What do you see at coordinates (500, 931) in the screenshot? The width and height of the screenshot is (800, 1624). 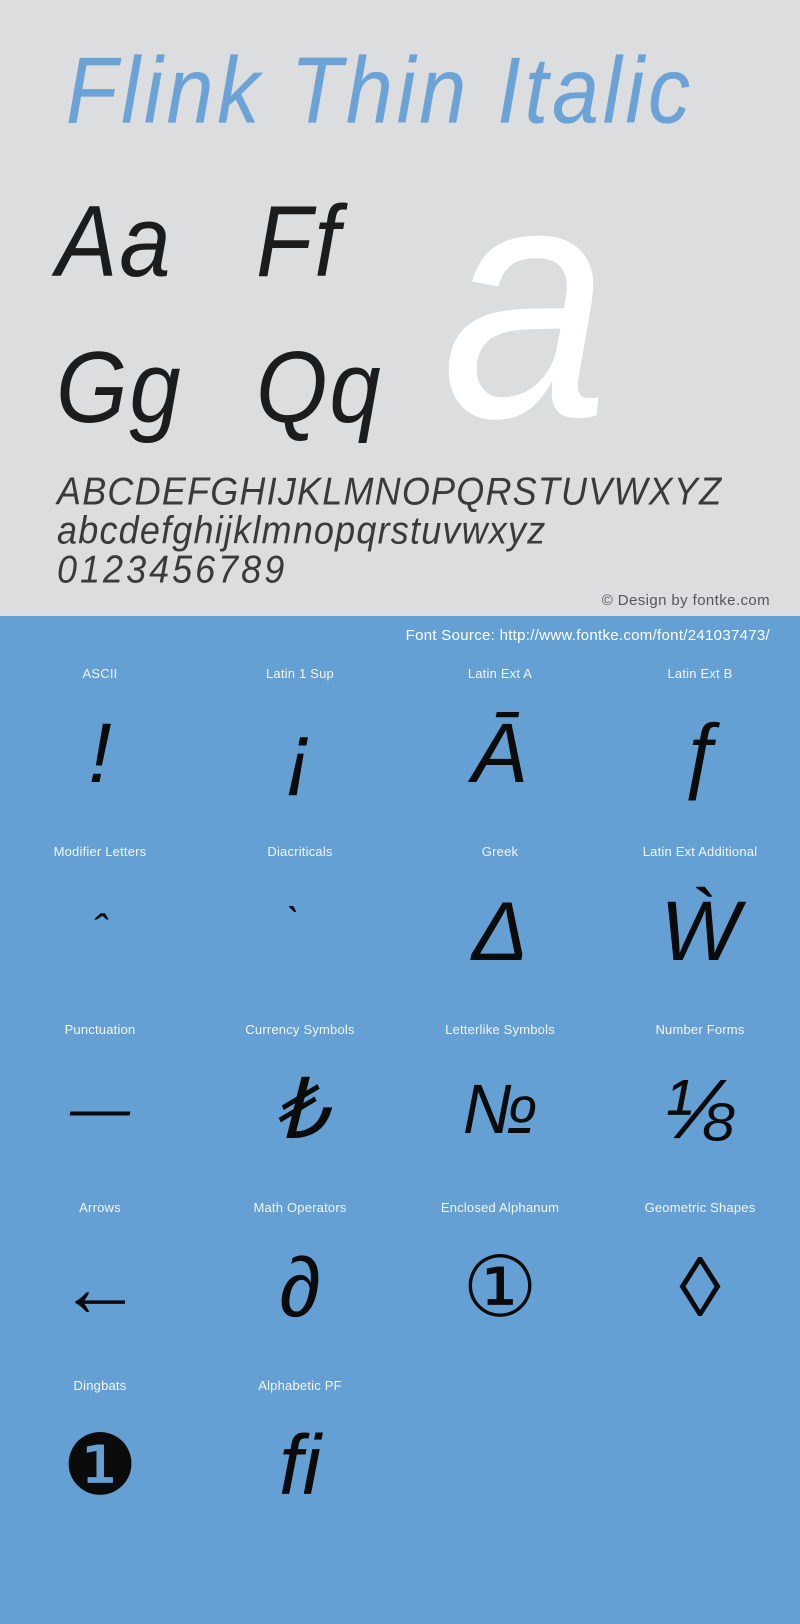 I see `coverage-glyph: Δ` at bounding box center [500, 931].